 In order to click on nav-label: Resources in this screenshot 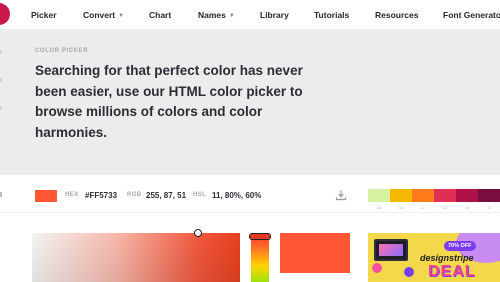, I will do `click(397, 15)`.